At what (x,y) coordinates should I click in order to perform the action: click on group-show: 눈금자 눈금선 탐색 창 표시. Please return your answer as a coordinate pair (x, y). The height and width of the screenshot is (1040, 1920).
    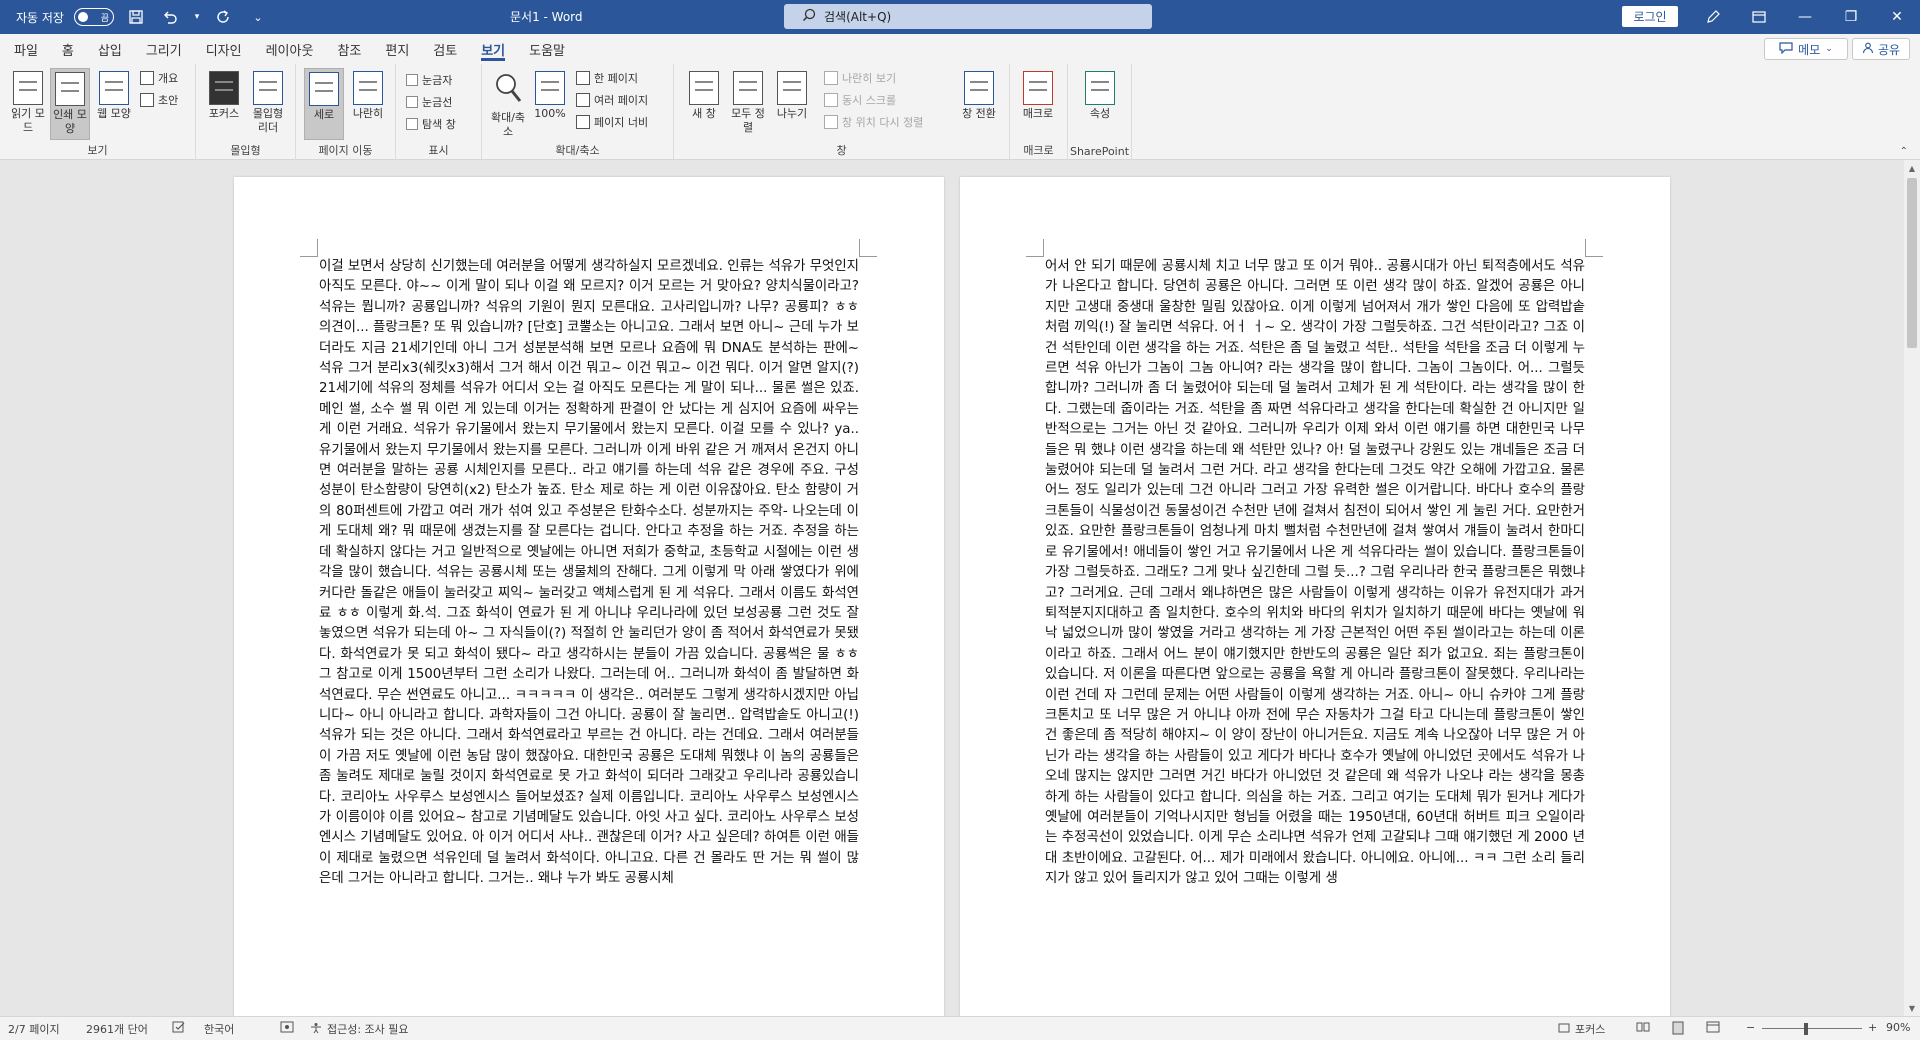
    Looking at the image, I should click on (439, 112).